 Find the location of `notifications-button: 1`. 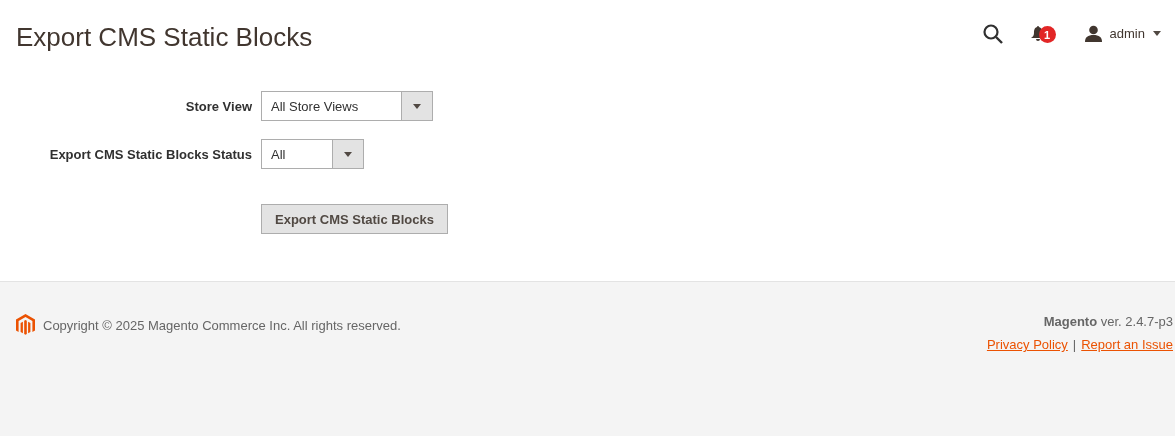

notifications-button: 1 is located at coordinates (1043, 33).